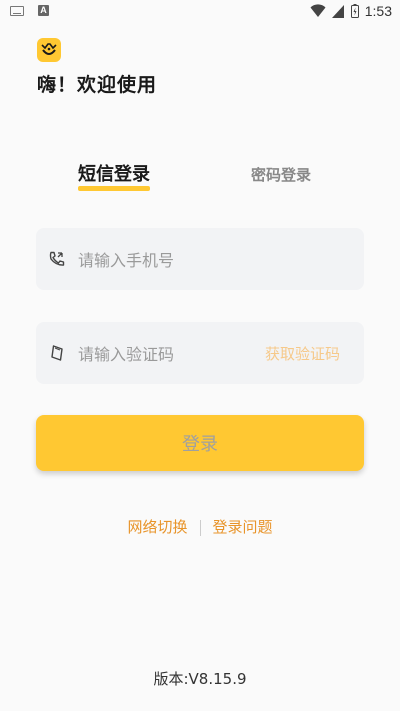 The image size is (400, 711). What do you see at coordinates (337, 11) in the screenshot?
I see `signal-icon` at bounding box center [337, 11].